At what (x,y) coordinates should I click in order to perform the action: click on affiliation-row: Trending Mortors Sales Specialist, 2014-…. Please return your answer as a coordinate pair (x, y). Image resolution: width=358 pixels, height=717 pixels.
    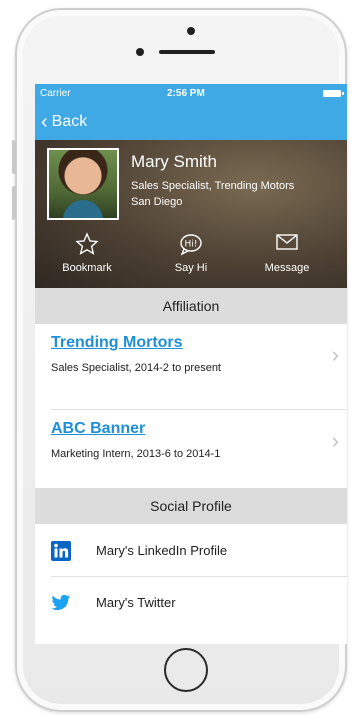
    Looking at the image, I should click on (191, 355).